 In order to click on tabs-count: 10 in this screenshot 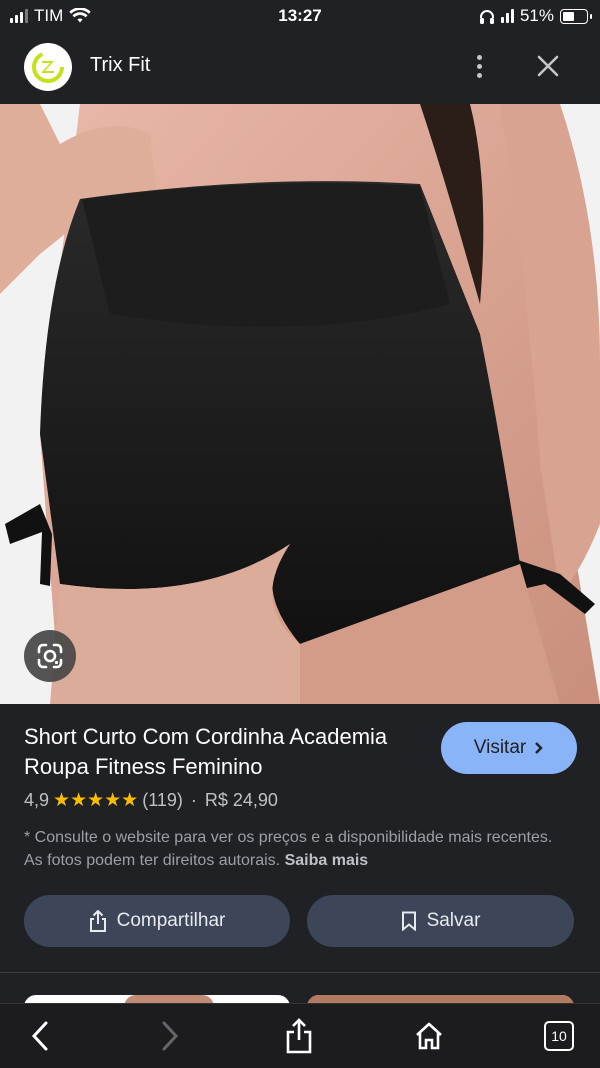, I will do `click(559, 1036)`.